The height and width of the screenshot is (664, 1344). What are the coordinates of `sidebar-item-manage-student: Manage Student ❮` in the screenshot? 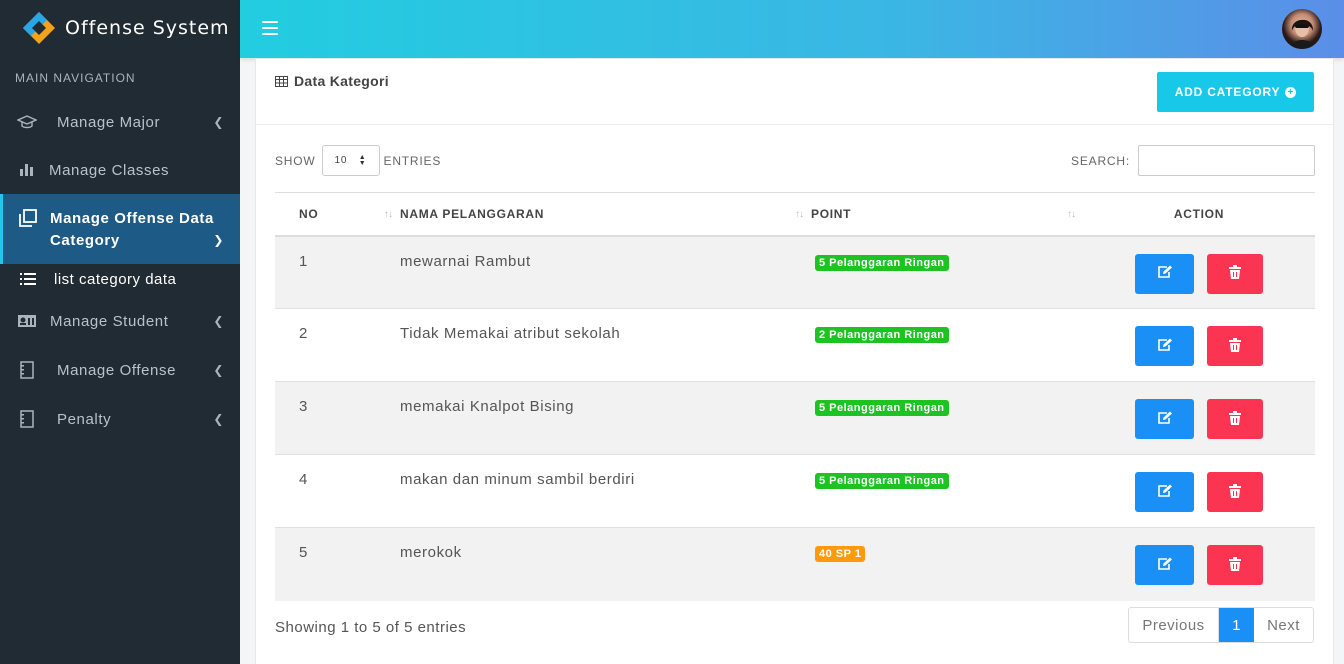 It's located at (120, 321).